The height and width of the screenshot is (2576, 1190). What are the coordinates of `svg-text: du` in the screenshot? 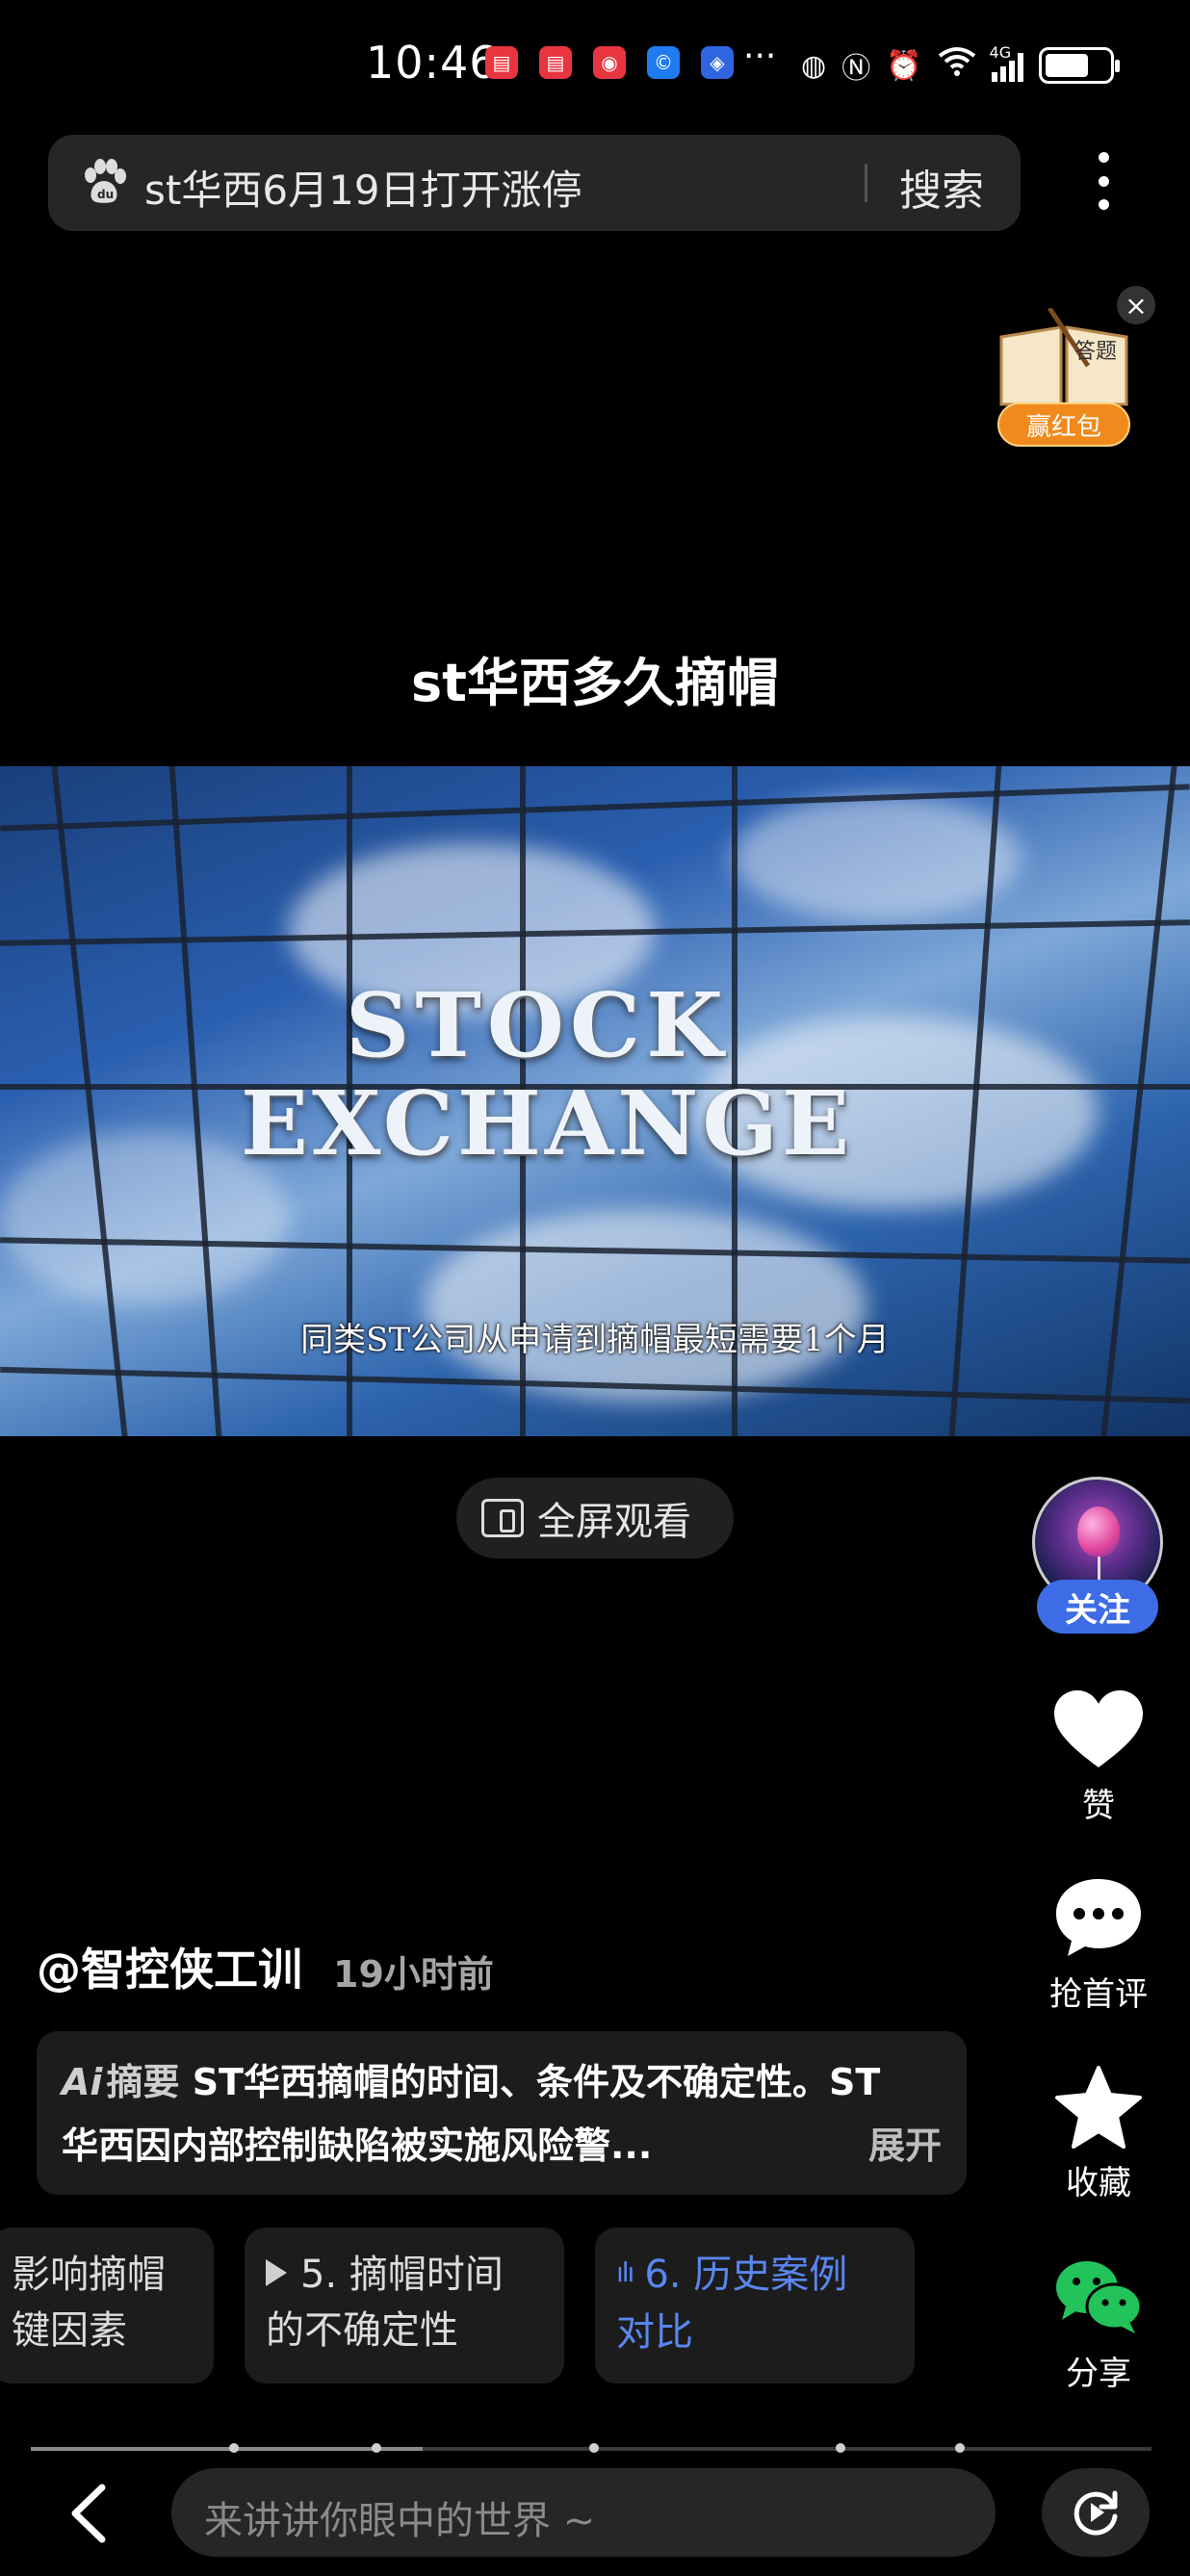 It's located at (106, 195).